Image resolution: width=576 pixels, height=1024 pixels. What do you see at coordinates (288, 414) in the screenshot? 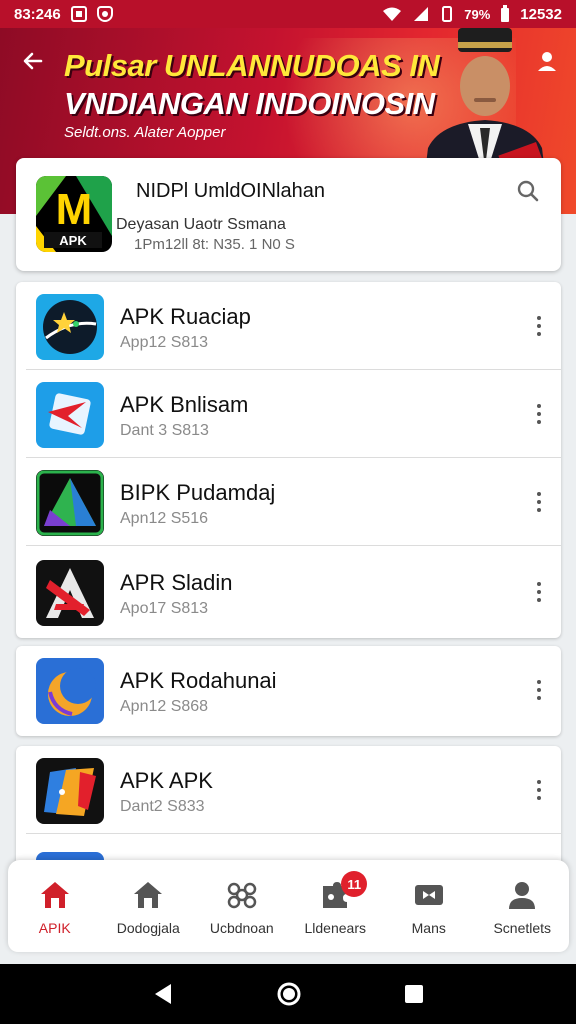
I see `list-item: APK Bnlisam Dant 3 S813` at bounding box center [288, 414].